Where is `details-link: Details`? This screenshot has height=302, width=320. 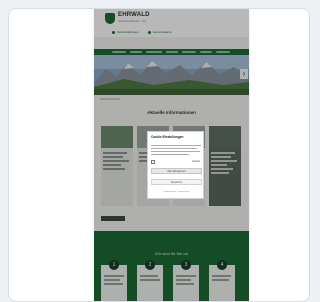 details-link: Details is located at coordinates (196, 161).